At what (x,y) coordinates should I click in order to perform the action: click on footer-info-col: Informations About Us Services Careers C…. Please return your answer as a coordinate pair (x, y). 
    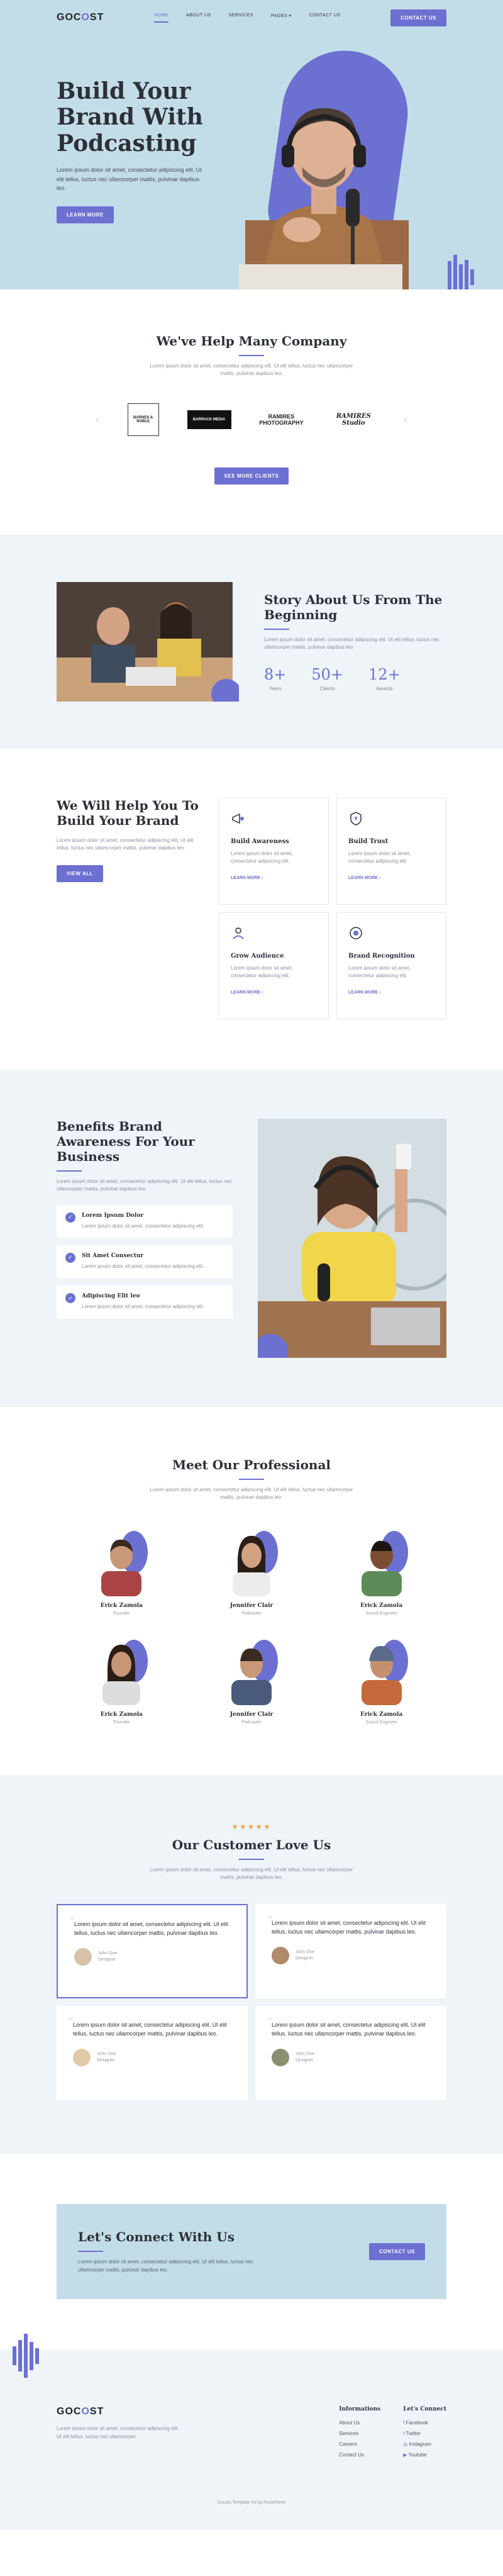
    Looking at the image, I should click on (360, 2434).